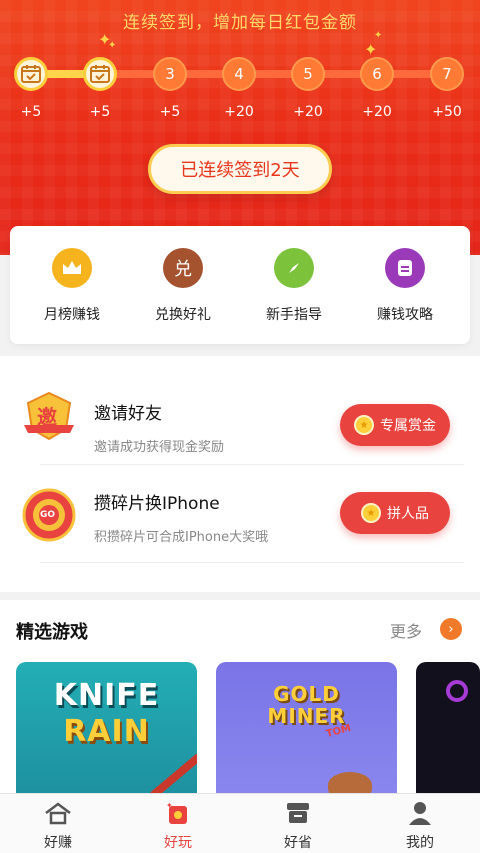 This screenshot has height=853, width=480. Describe the element at coordinates (72, 268) in the screenshot. I see `crown-icon` at that location.